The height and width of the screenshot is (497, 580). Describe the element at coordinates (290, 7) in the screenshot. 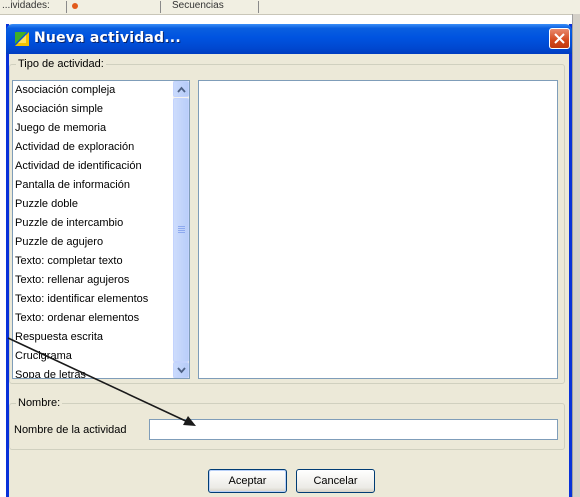

I see `background-toolbar: ...ividades: Secuencias` at that location.